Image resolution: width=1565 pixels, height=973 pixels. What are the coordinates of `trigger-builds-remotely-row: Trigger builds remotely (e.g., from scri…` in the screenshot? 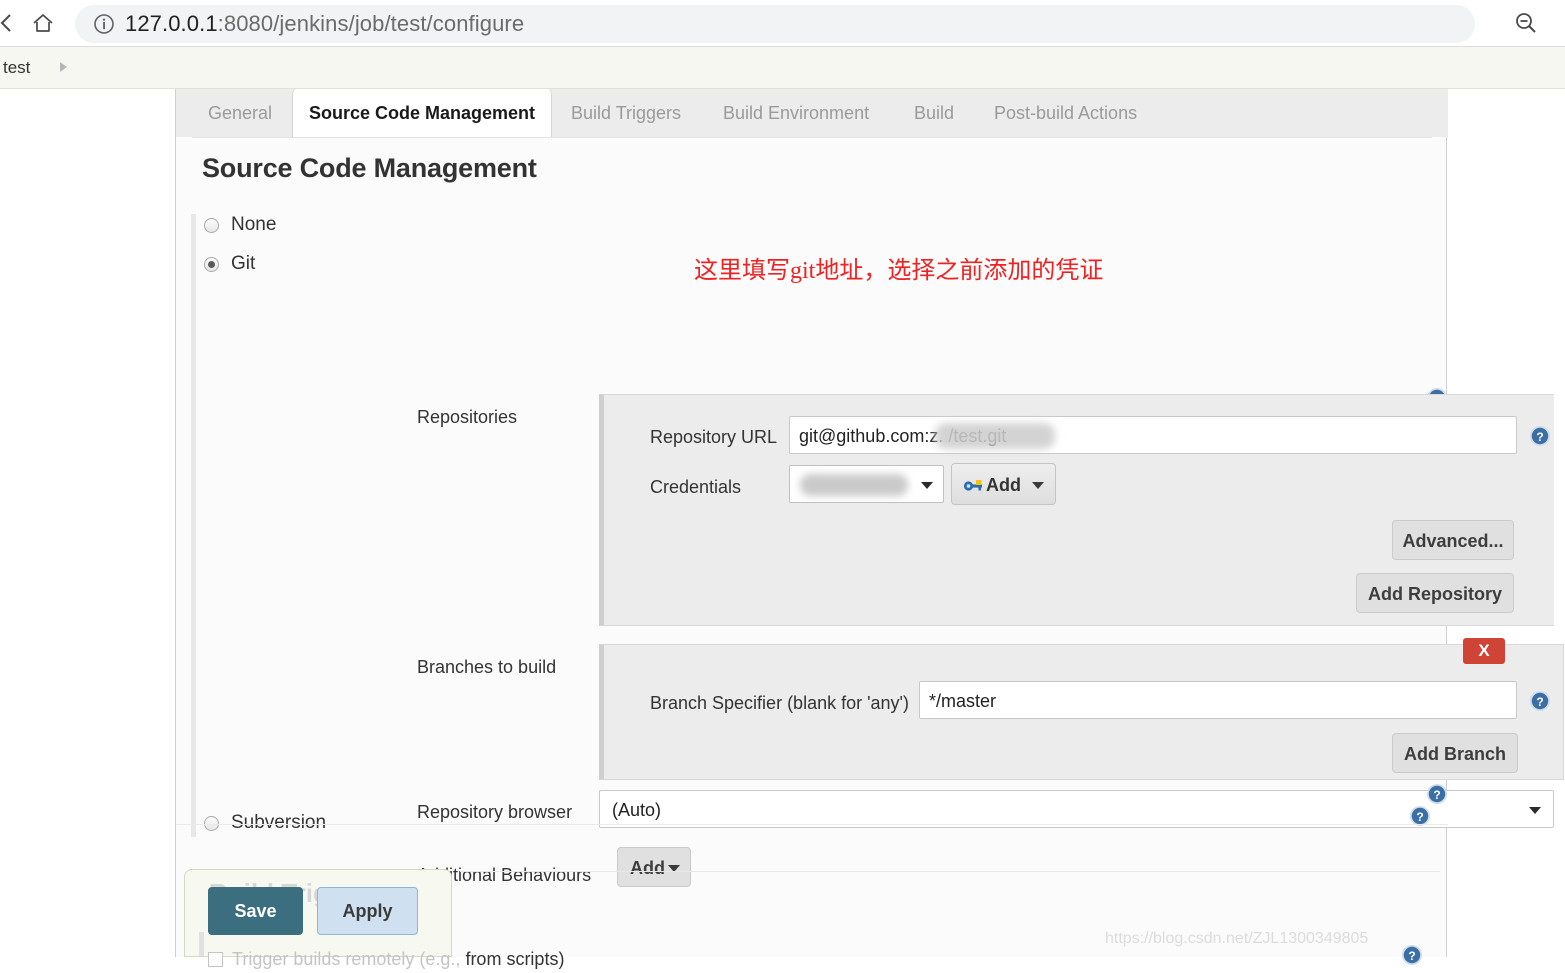 It's located at (488, 961).